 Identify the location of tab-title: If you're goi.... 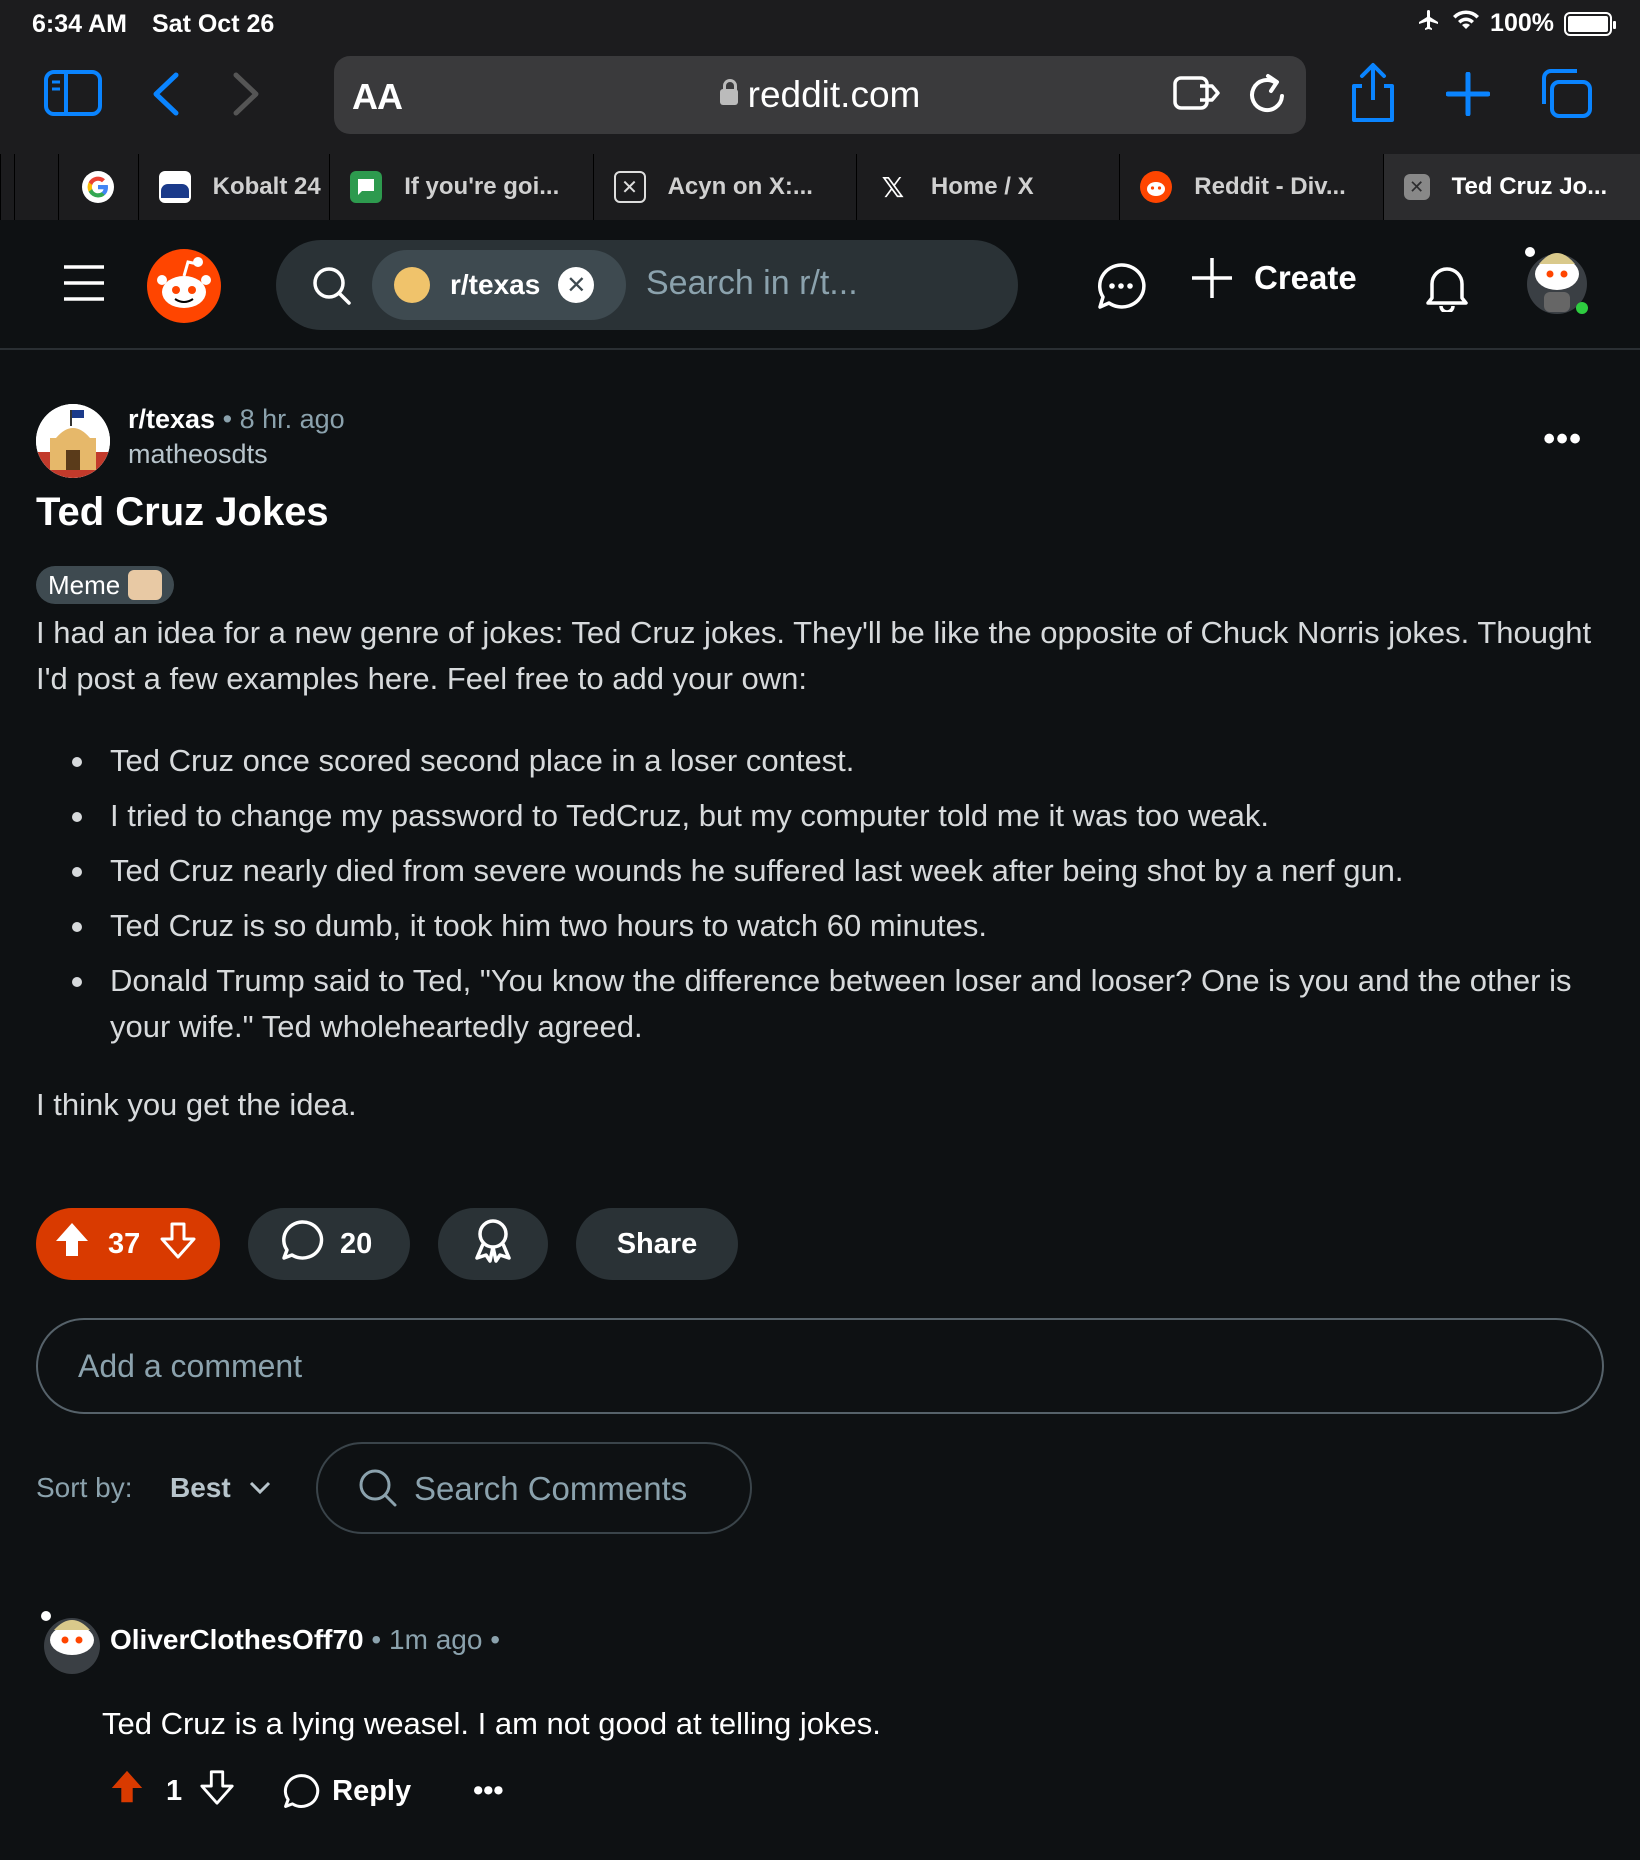
(482, 186).